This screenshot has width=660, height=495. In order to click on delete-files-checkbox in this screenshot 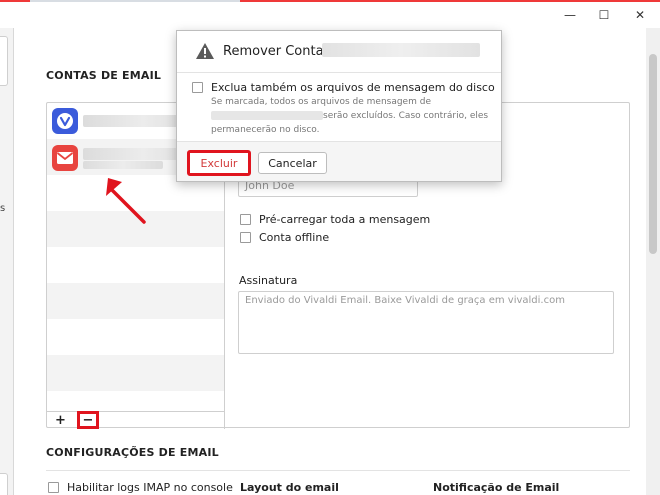, I will do `click(197, 87)`.